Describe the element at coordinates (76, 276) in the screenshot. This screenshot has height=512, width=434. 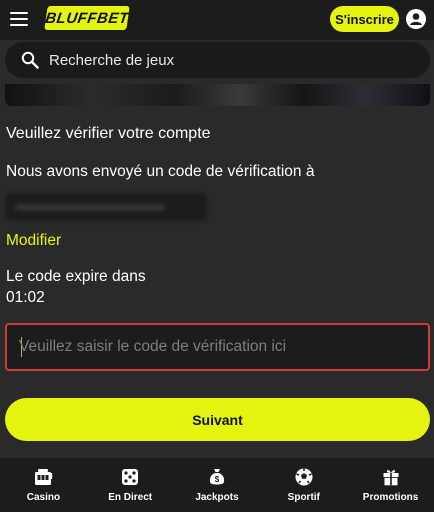
I see `code-expiry-label: Le code expire dans` at that location.